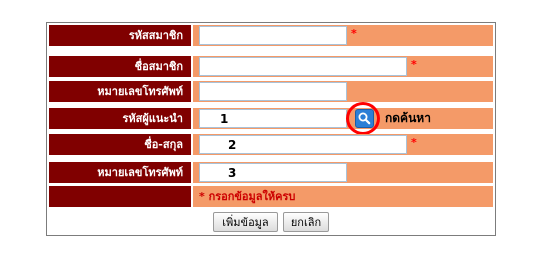 The image size is (544, 280). What do you see at coordinates (303, 144) in the screenshot?
I see `full-name-input` at bounding box center [303, 144].